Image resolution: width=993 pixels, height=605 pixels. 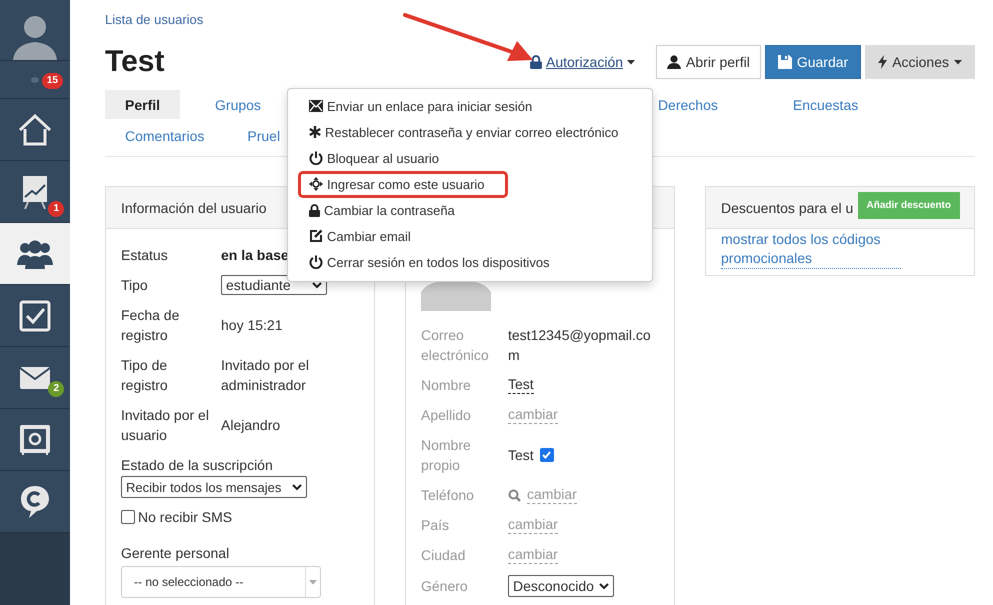 What do you see at coordinates (316, 236) in the screenshot?
I see `edit-icon` at bounding box center [316, 236].